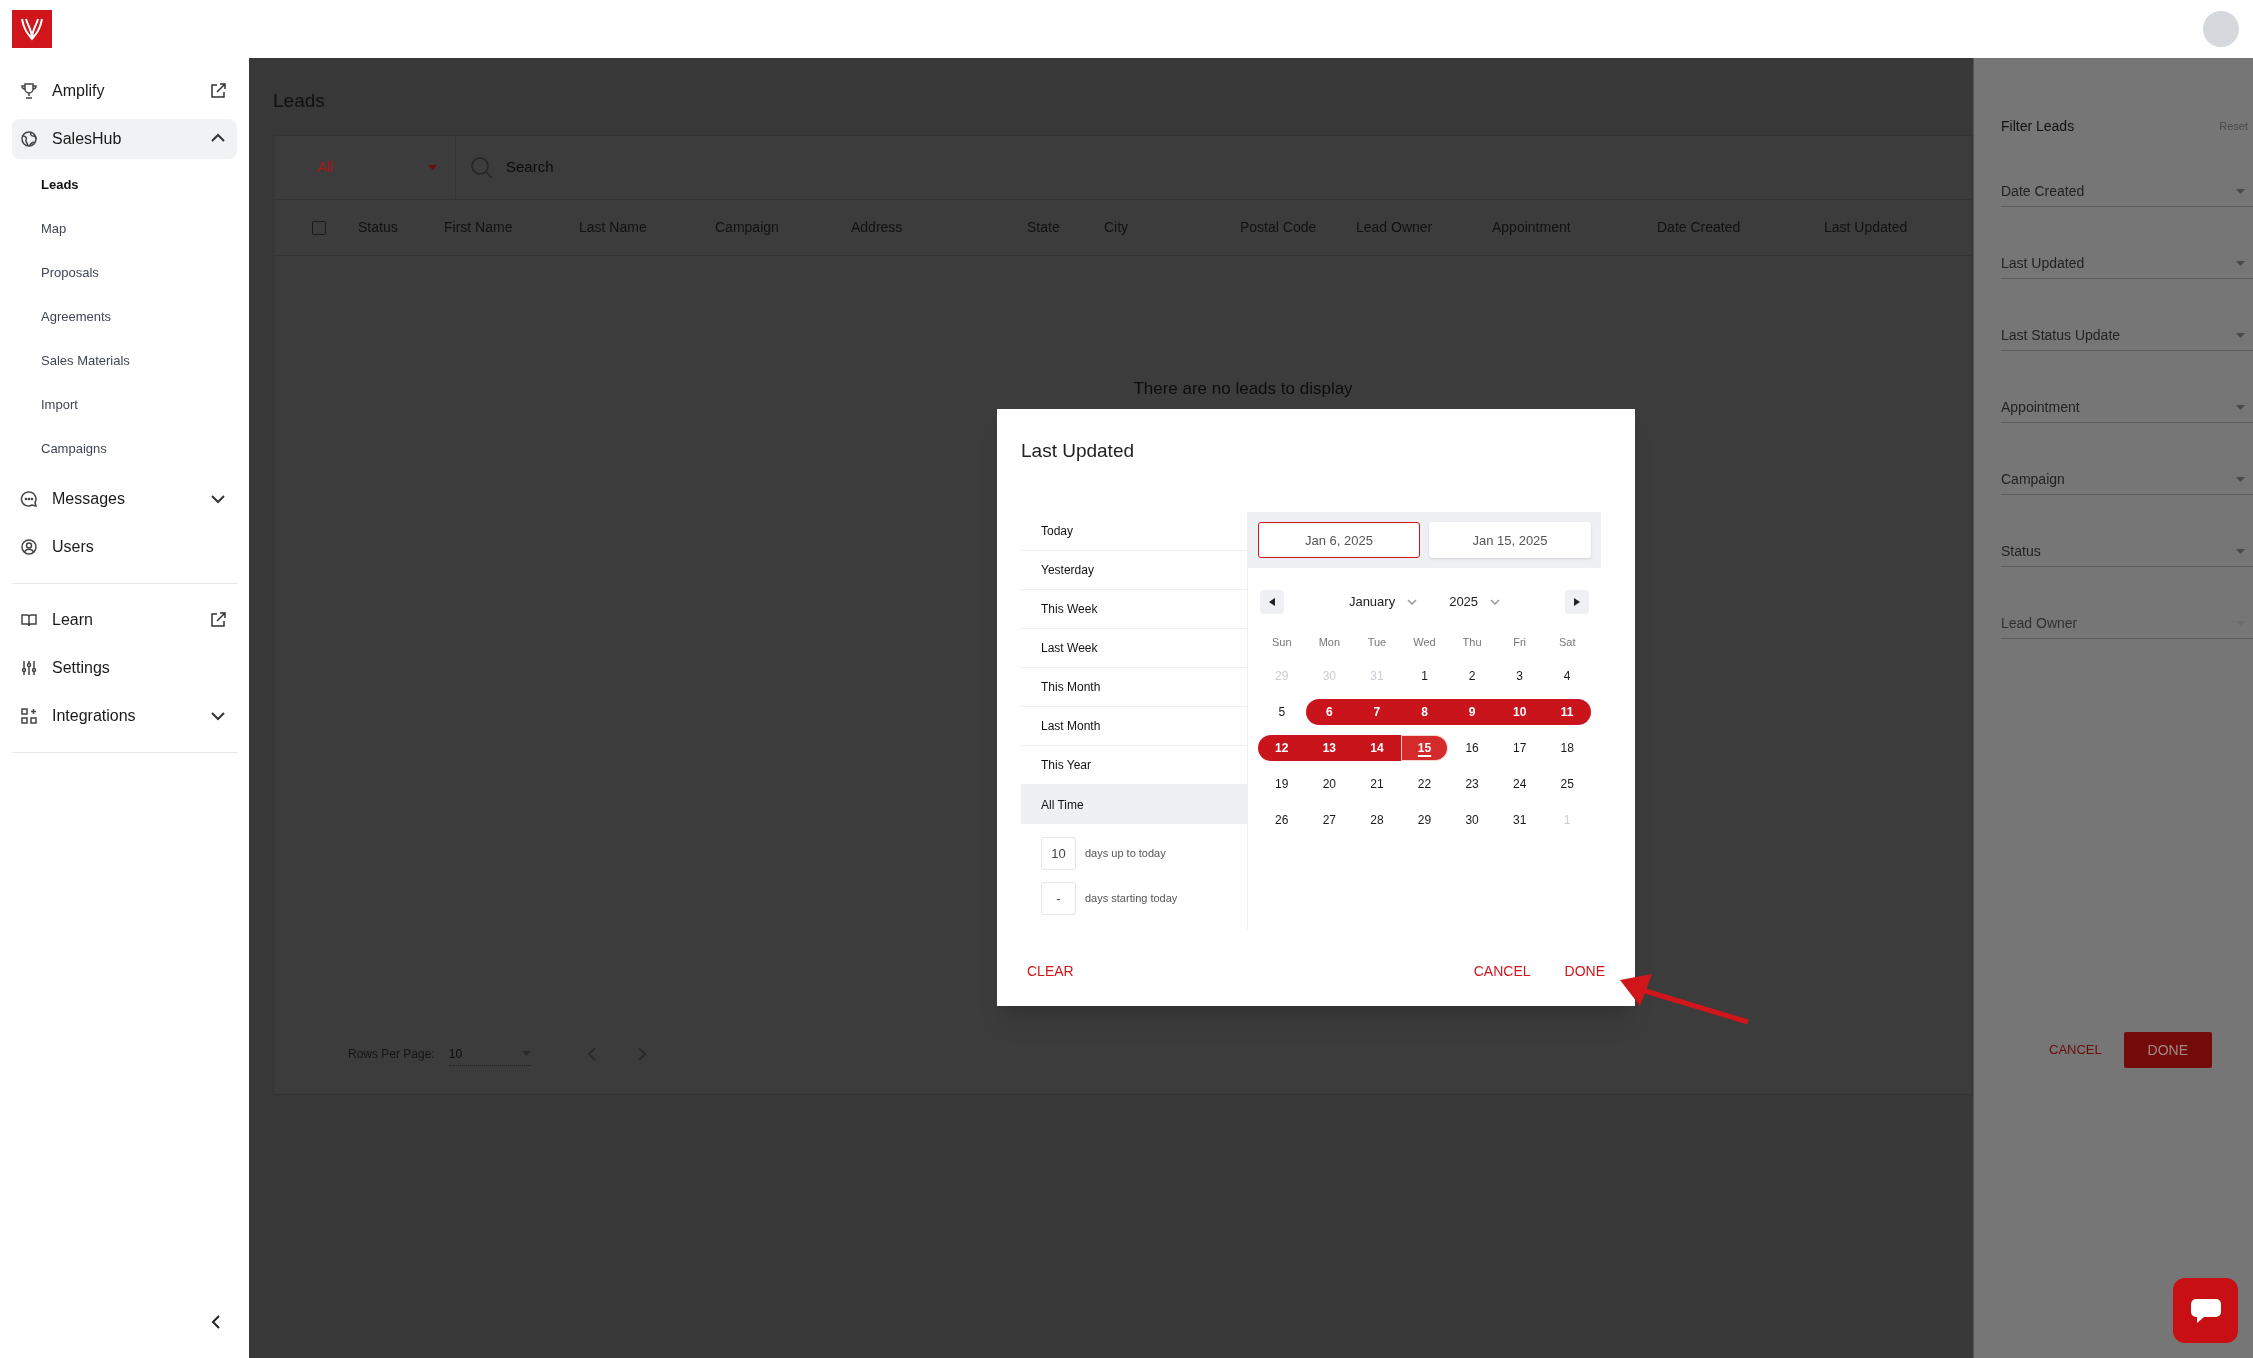 The image size is (2253, 1358). I want to click on calendar-day: 1, so click(1424, 676).